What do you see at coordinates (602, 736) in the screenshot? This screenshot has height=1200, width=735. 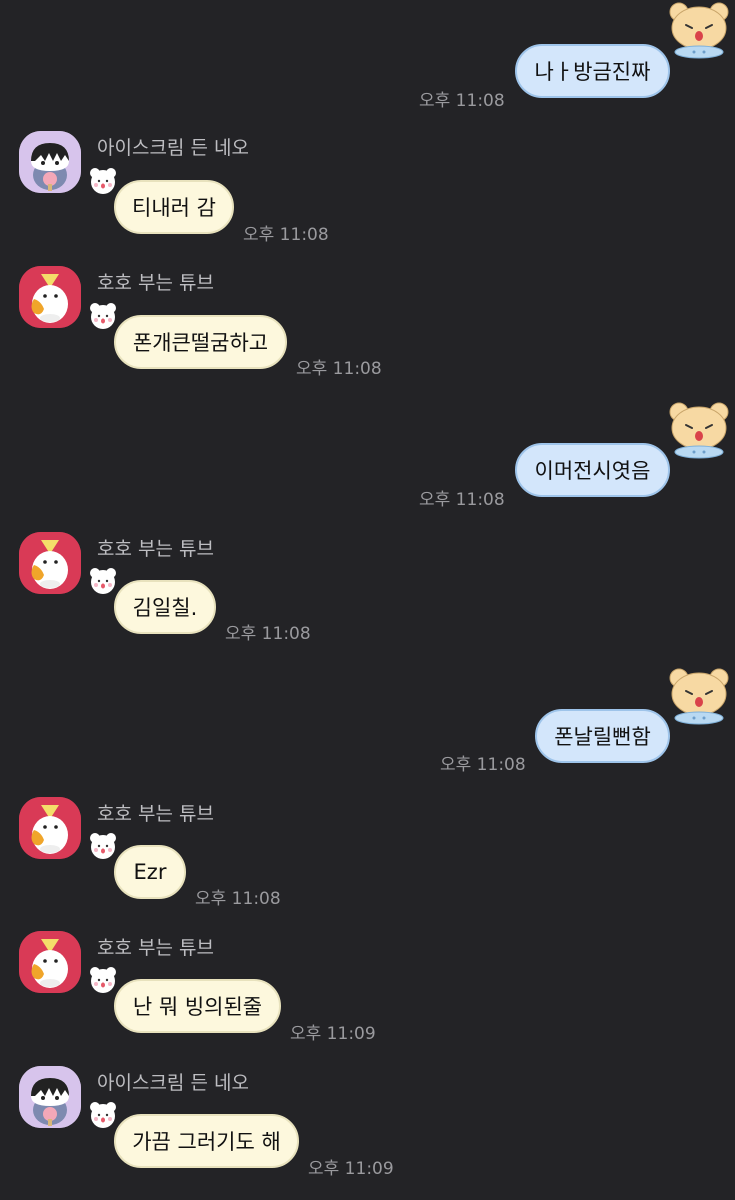 I see `sent-message-bubble: 폰날릴뻔함` at bounding box center [602, 736].